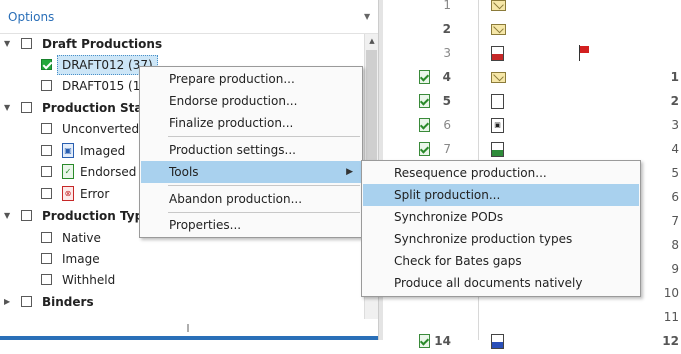 This screenshot has height=354, width=681. I want to click on row-sequence: 1, so click(674, 77).